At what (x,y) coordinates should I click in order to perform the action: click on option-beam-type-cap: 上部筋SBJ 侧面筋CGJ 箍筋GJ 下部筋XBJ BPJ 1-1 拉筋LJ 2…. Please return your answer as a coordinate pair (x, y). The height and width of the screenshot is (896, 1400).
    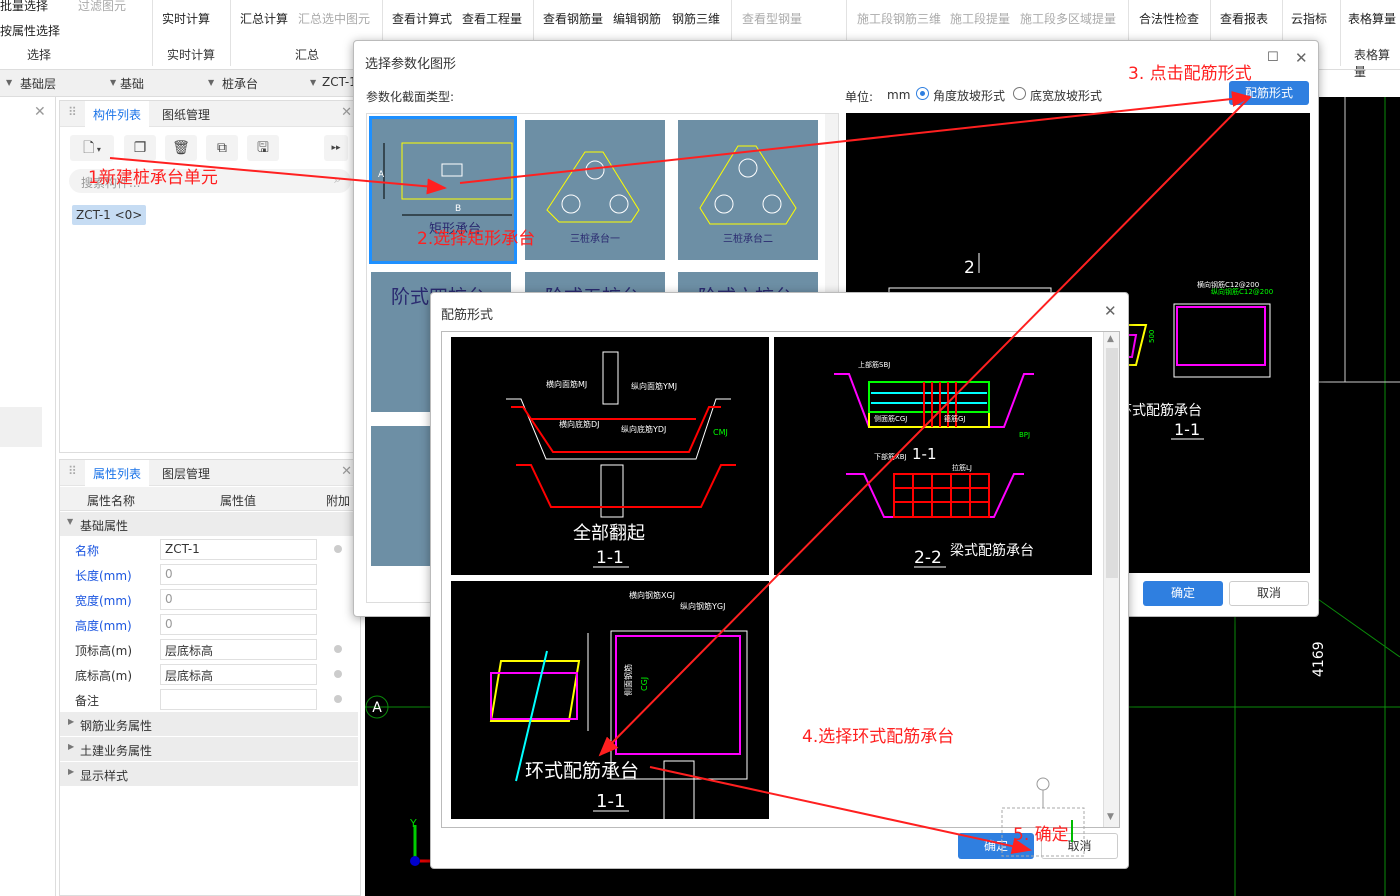
    Looking at the image, I should click on (933, 456).